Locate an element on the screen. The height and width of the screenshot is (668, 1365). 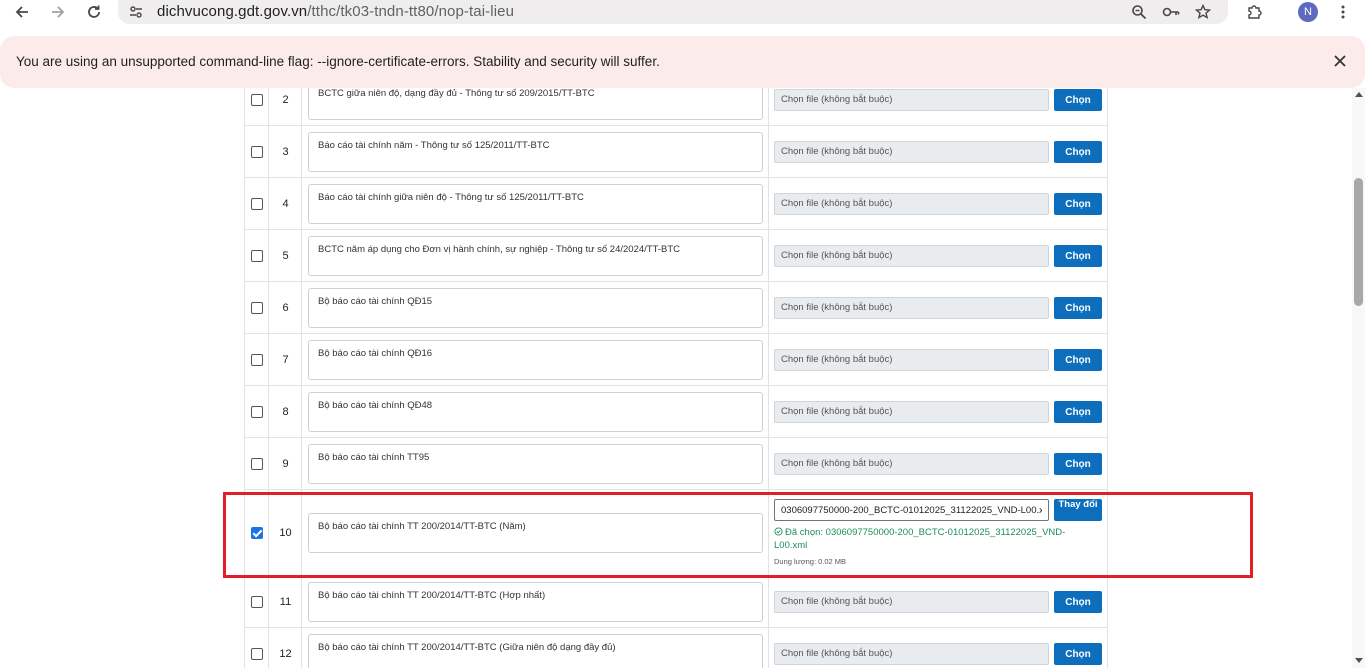
stt-cell: 11 is located at coordinates (284, 601).